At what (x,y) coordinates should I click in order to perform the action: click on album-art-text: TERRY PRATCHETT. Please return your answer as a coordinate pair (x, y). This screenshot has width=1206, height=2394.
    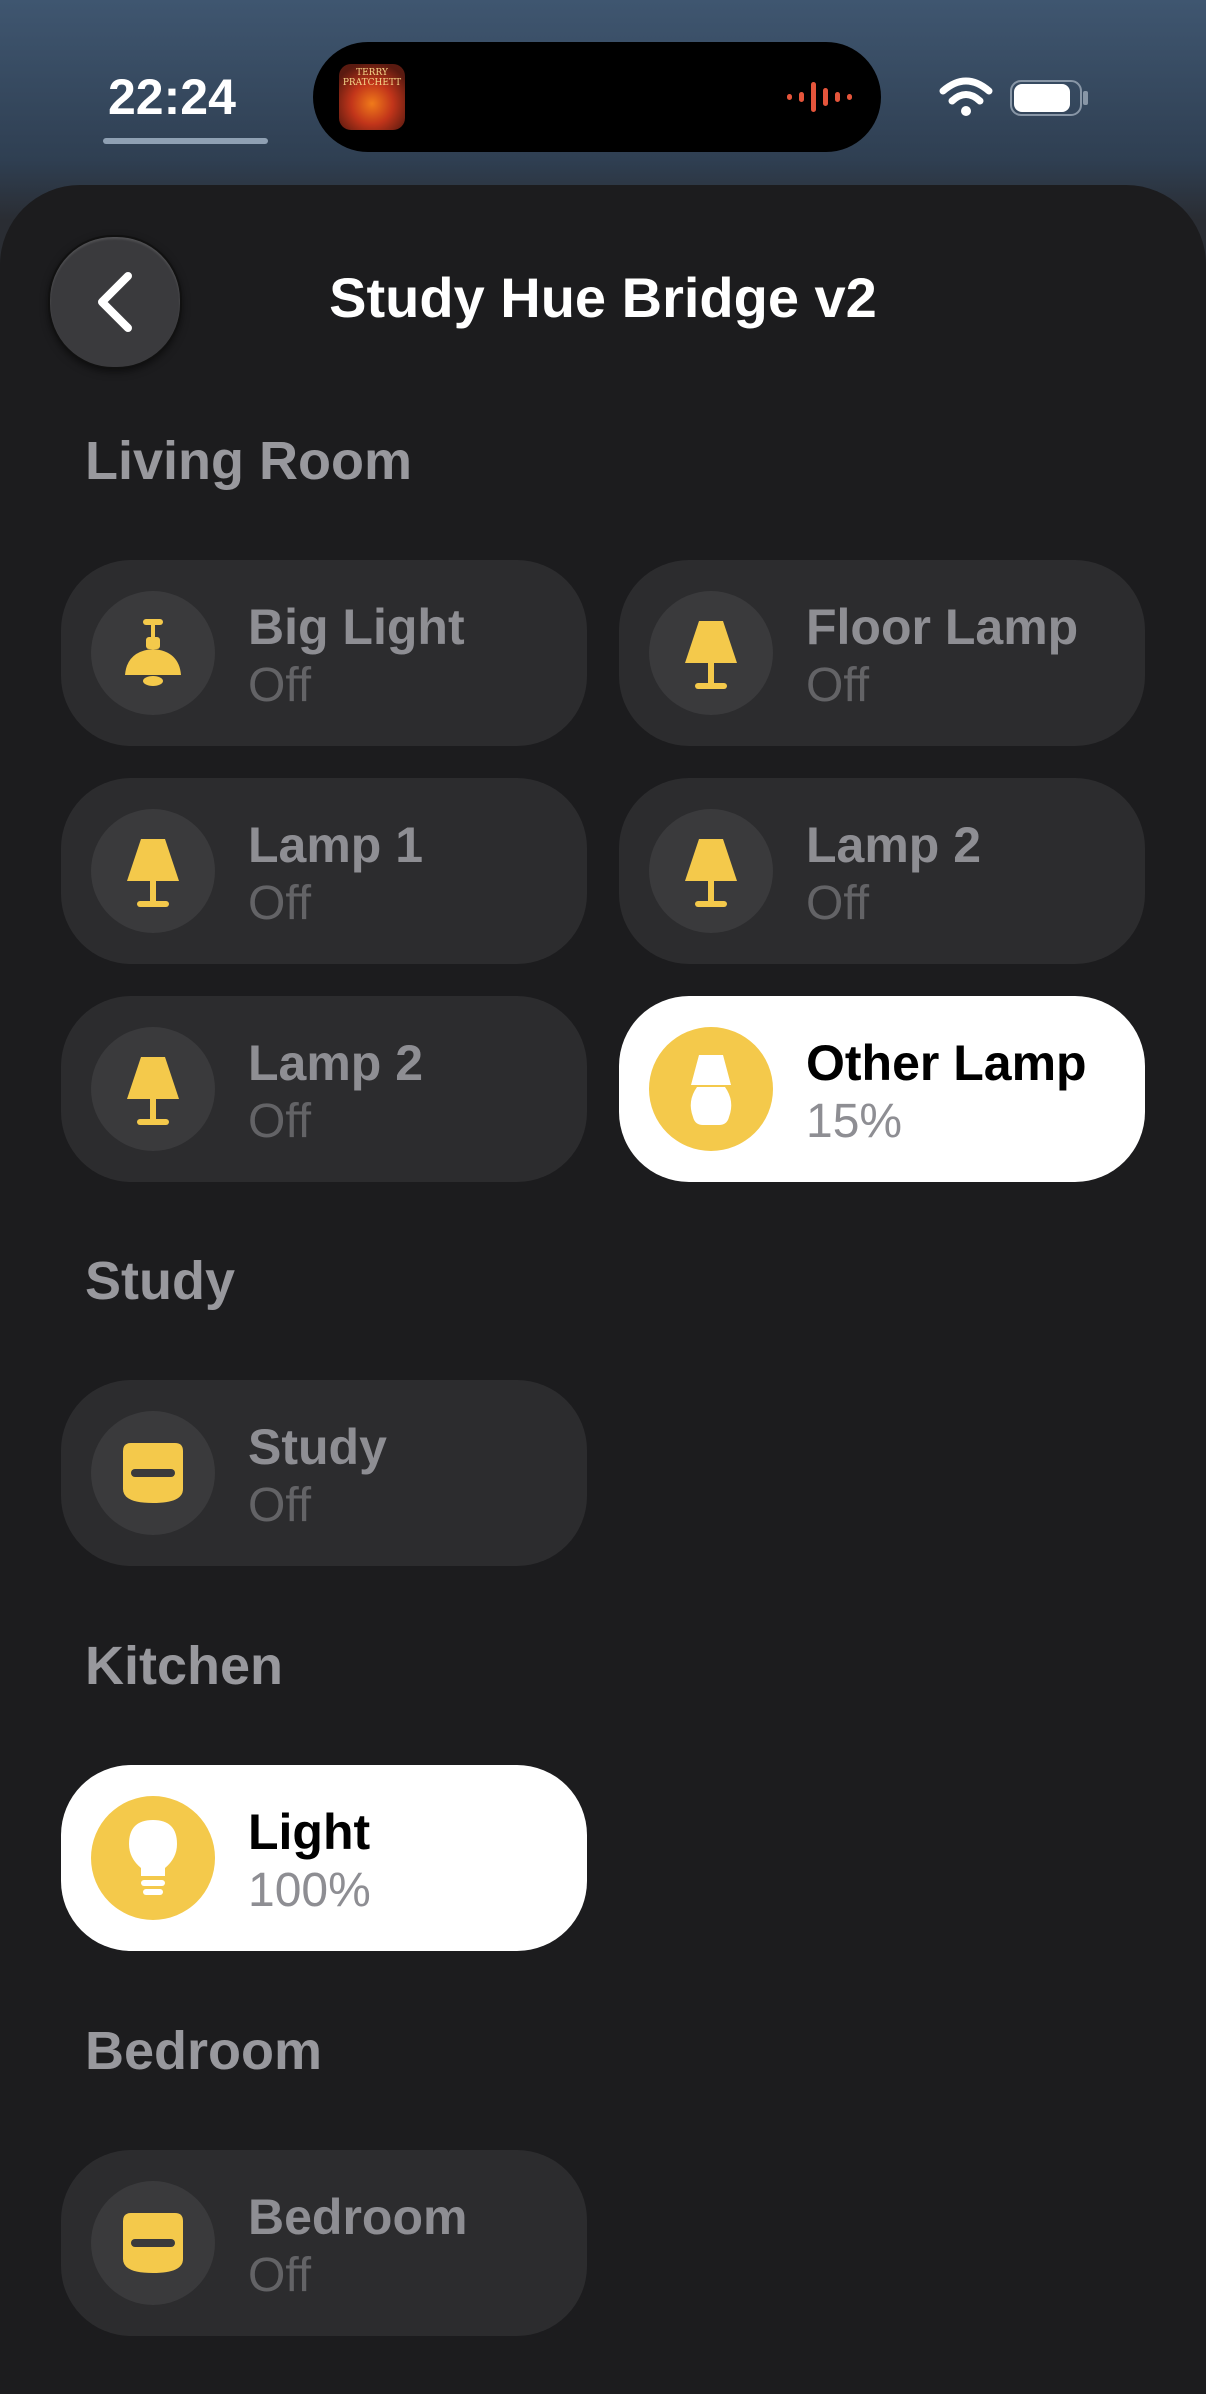
    Looking at the image, I should click on (372, 78).